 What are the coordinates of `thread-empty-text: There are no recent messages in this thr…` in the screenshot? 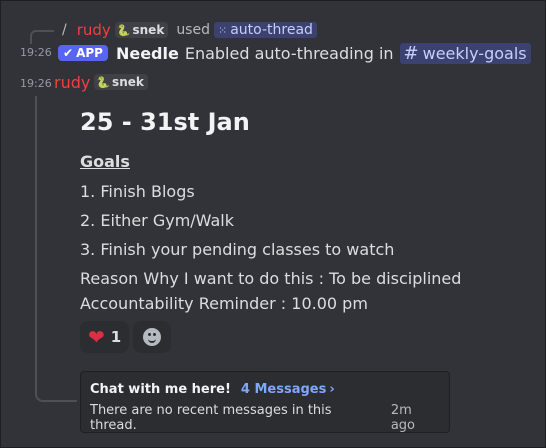 It's located at (211, 418).